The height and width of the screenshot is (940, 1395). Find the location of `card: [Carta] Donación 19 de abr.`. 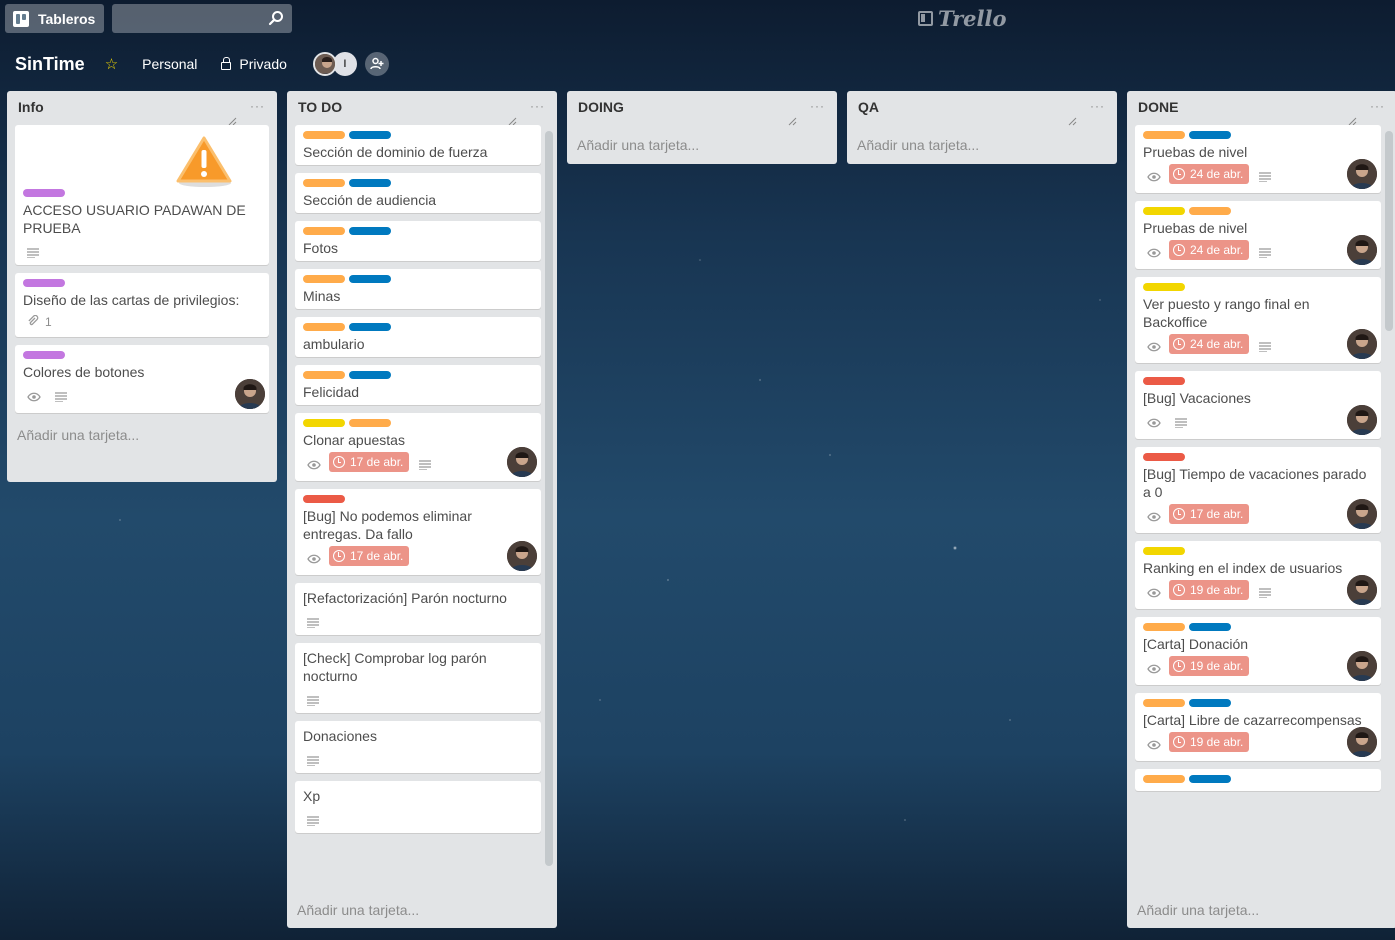

card: [Carta] Donación 19 de abr. is located at coordinates (1258, 651).